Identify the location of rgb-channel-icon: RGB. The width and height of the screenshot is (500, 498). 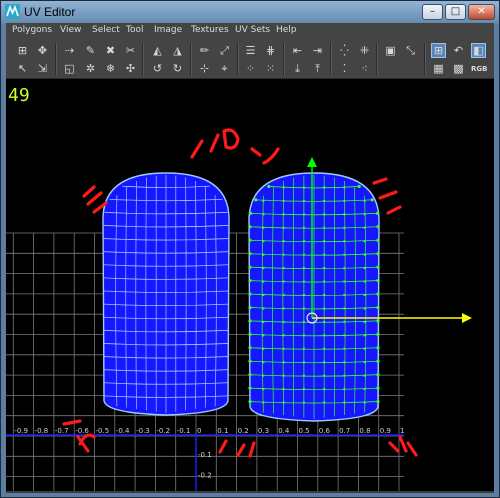
(479, 69).